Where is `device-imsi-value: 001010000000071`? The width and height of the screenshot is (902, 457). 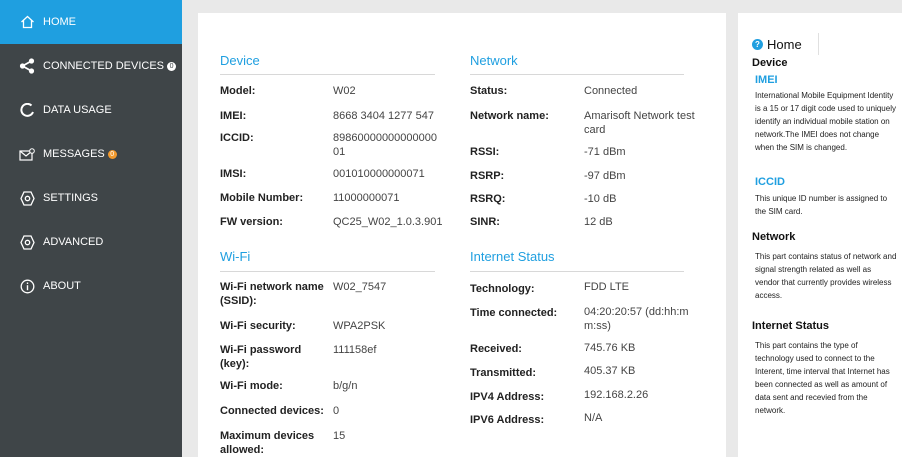
device-imsi-value: 001010000000071 is located at coordinates (379, 174).